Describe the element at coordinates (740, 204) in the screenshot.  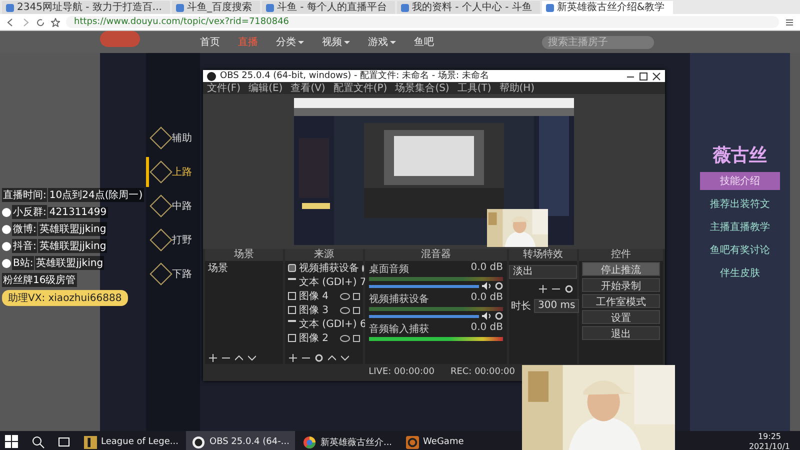
I see `menu-item: 推荐出装符文` at that location.